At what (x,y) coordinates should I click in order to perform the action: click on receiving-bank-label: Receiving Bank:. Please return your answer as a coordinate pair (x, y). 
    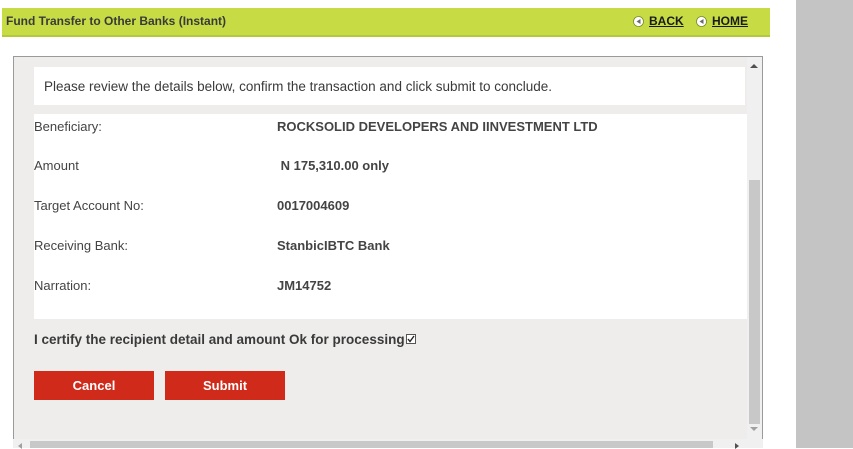
    Looking at the image, I should click on (81, 245).